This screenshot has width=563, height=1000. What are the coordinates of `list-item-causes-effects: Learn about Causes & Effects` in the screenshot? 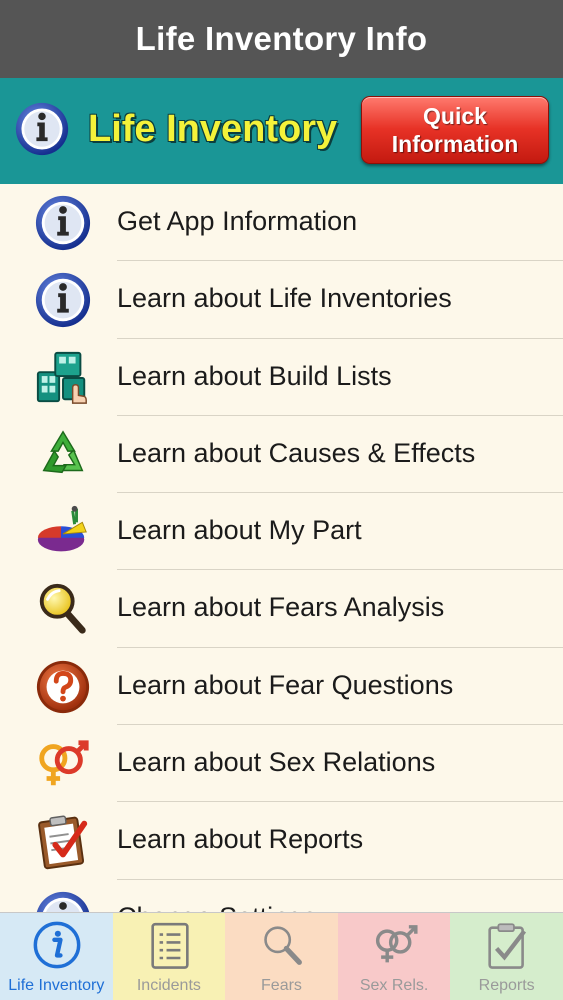 It's located at (281, 455).